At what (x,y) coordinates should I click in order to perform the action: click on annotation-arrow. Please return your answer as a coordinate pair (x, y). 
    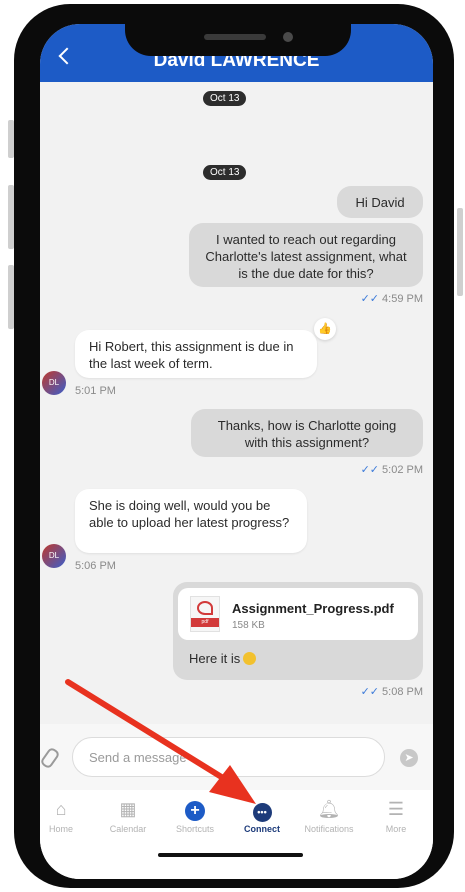
    Looking at the image, I should click on (160, 741).